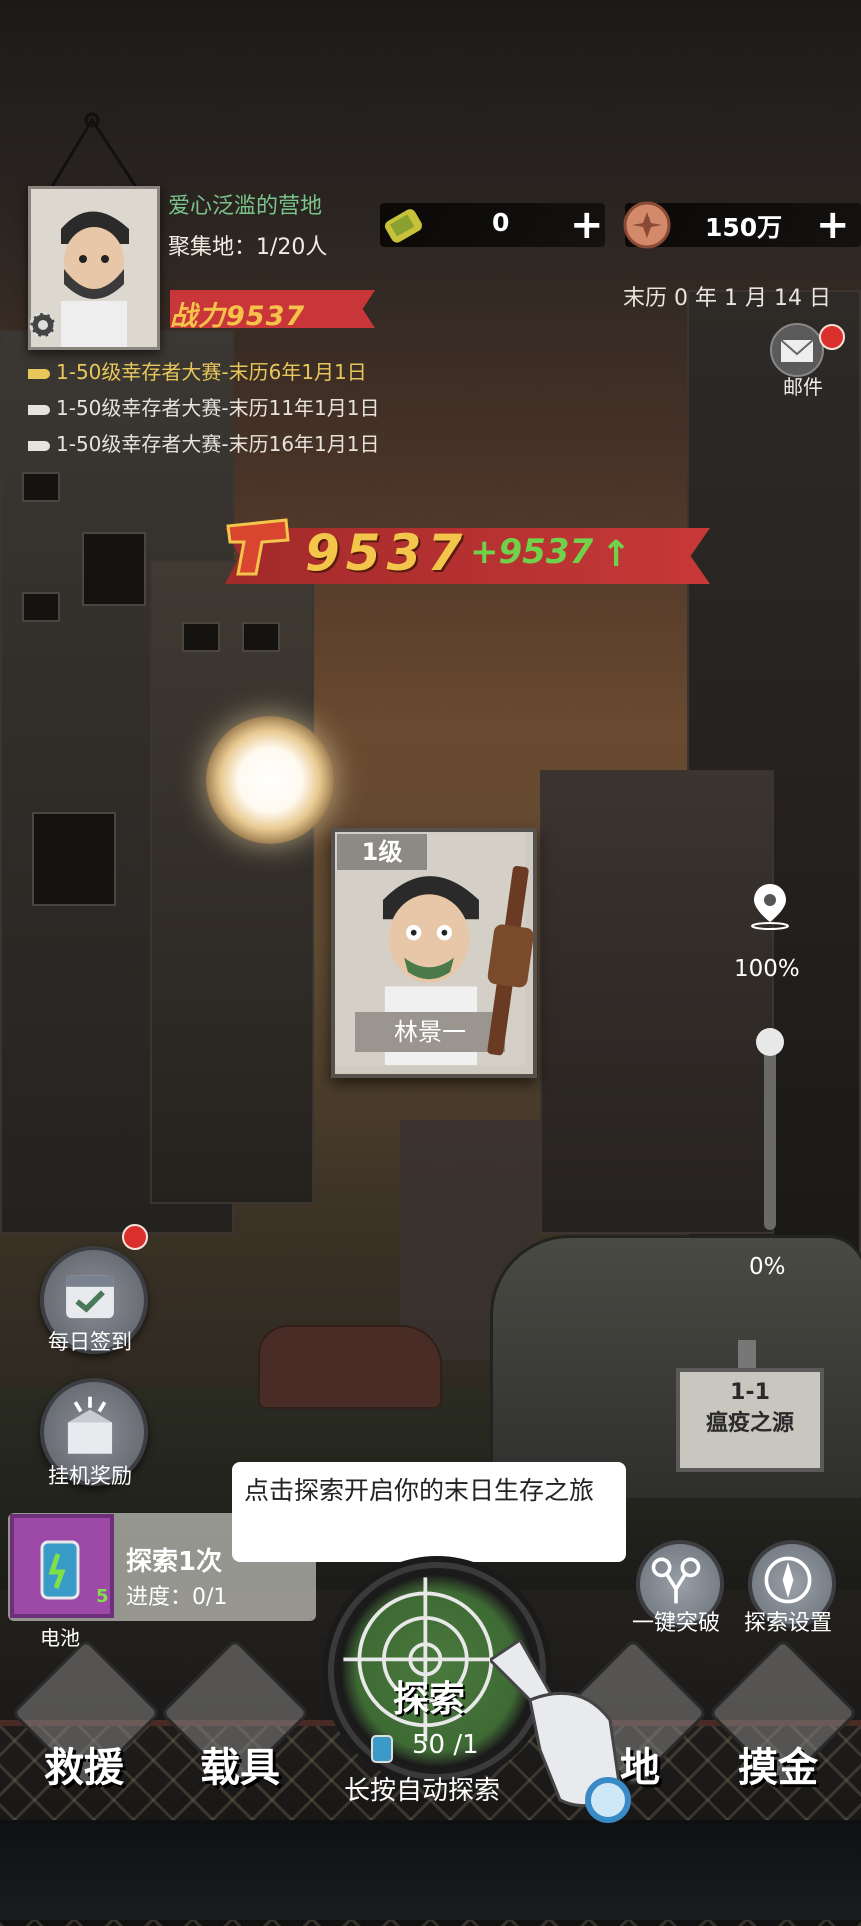 This screenshot has height=1926, width=861. Describe the element at coordinates (90, 1476) in the screenshot. I see `idle-reward-label: 挂机奖励` at that location.